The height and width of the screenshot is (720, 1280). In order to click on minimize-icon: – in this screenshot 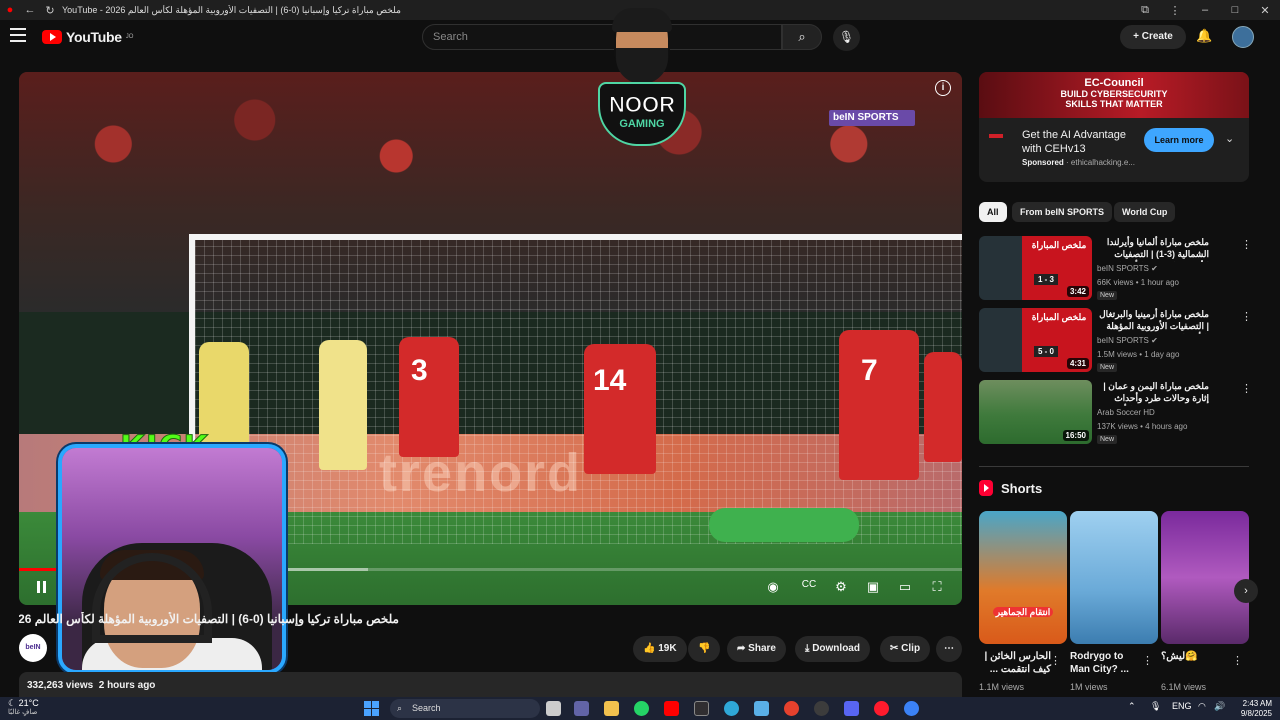, I will do `click(1205, 10)`.